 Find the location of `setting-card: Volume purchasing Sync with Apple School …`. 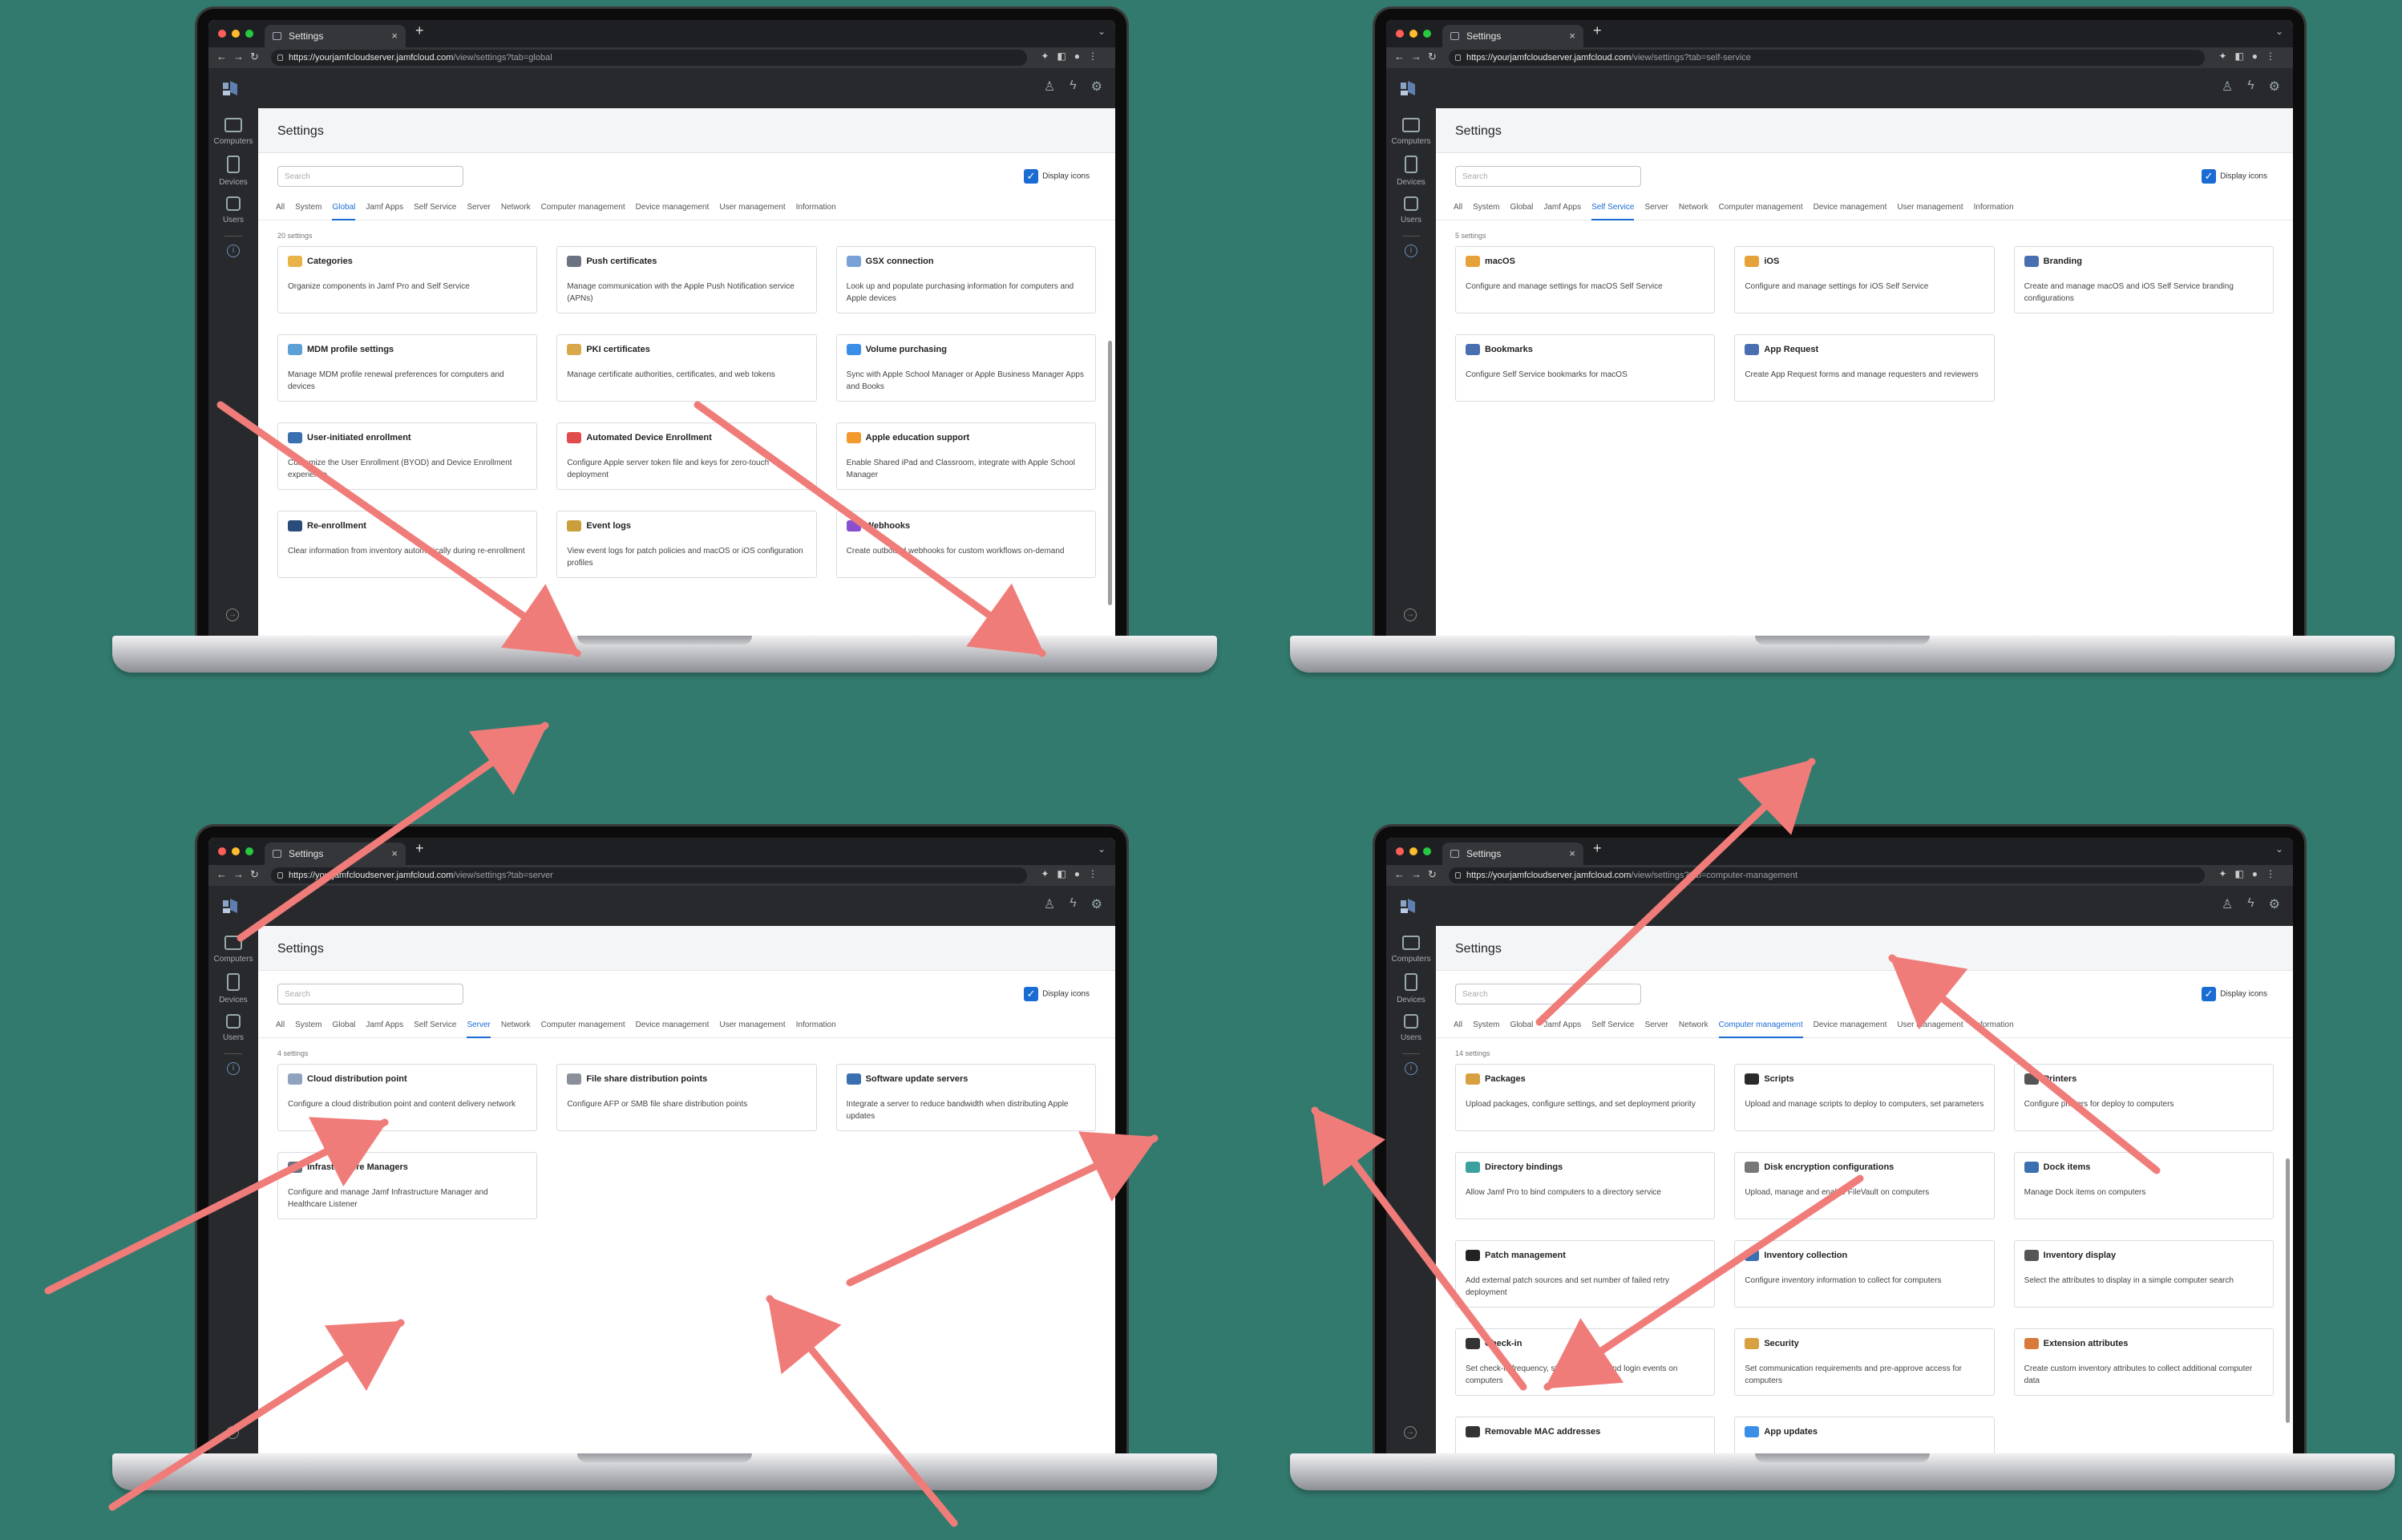

setting-card: Volume purchasing Sync with Apple School … is located at coordinates (965, 368).